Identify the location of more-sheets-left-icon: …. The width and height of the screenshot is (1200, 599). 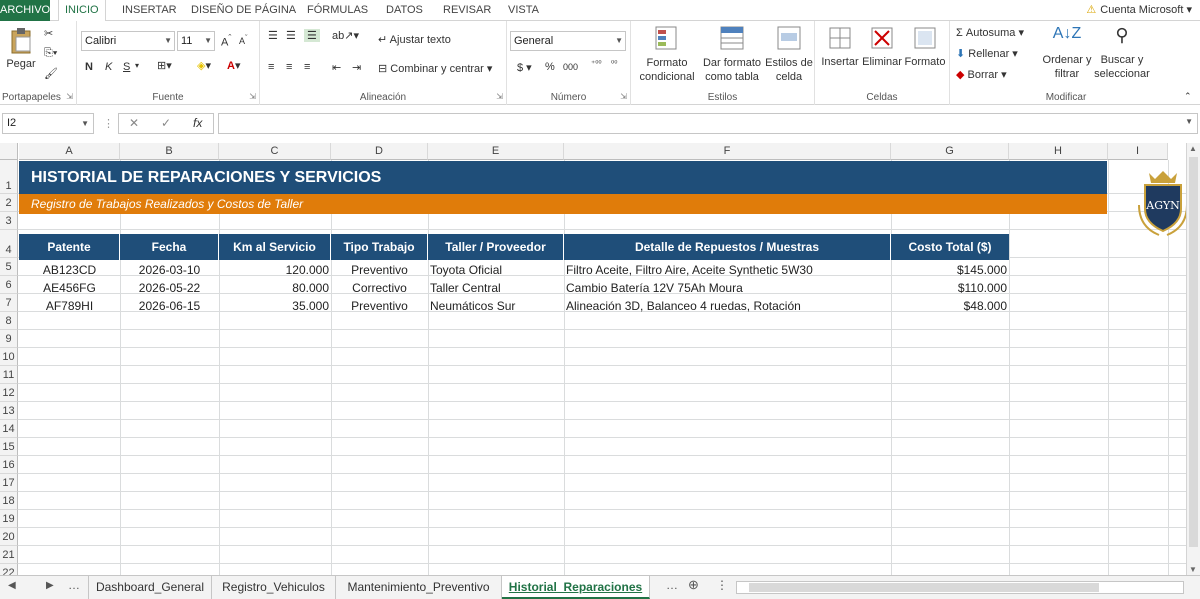
(74, 585).